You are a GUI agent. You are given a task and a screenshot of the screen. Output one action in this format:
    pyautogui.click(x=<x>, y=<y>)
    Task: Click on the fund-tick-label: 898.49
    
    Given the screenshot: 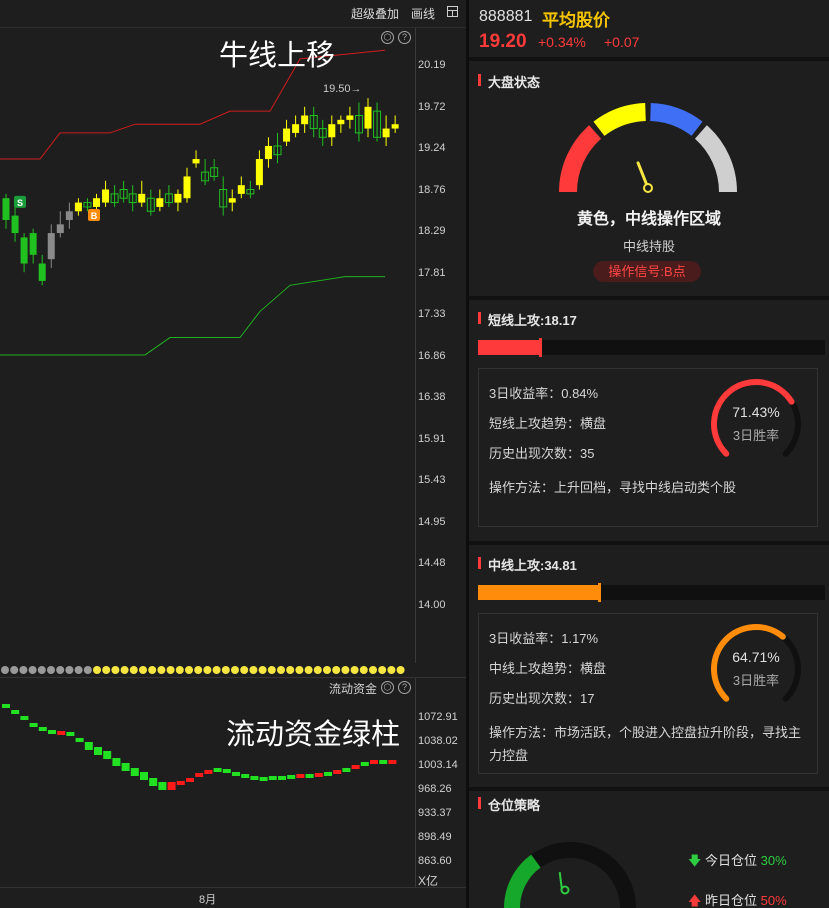 What is the action you would take?
    pyautogui.click(x=435, y=837)
    